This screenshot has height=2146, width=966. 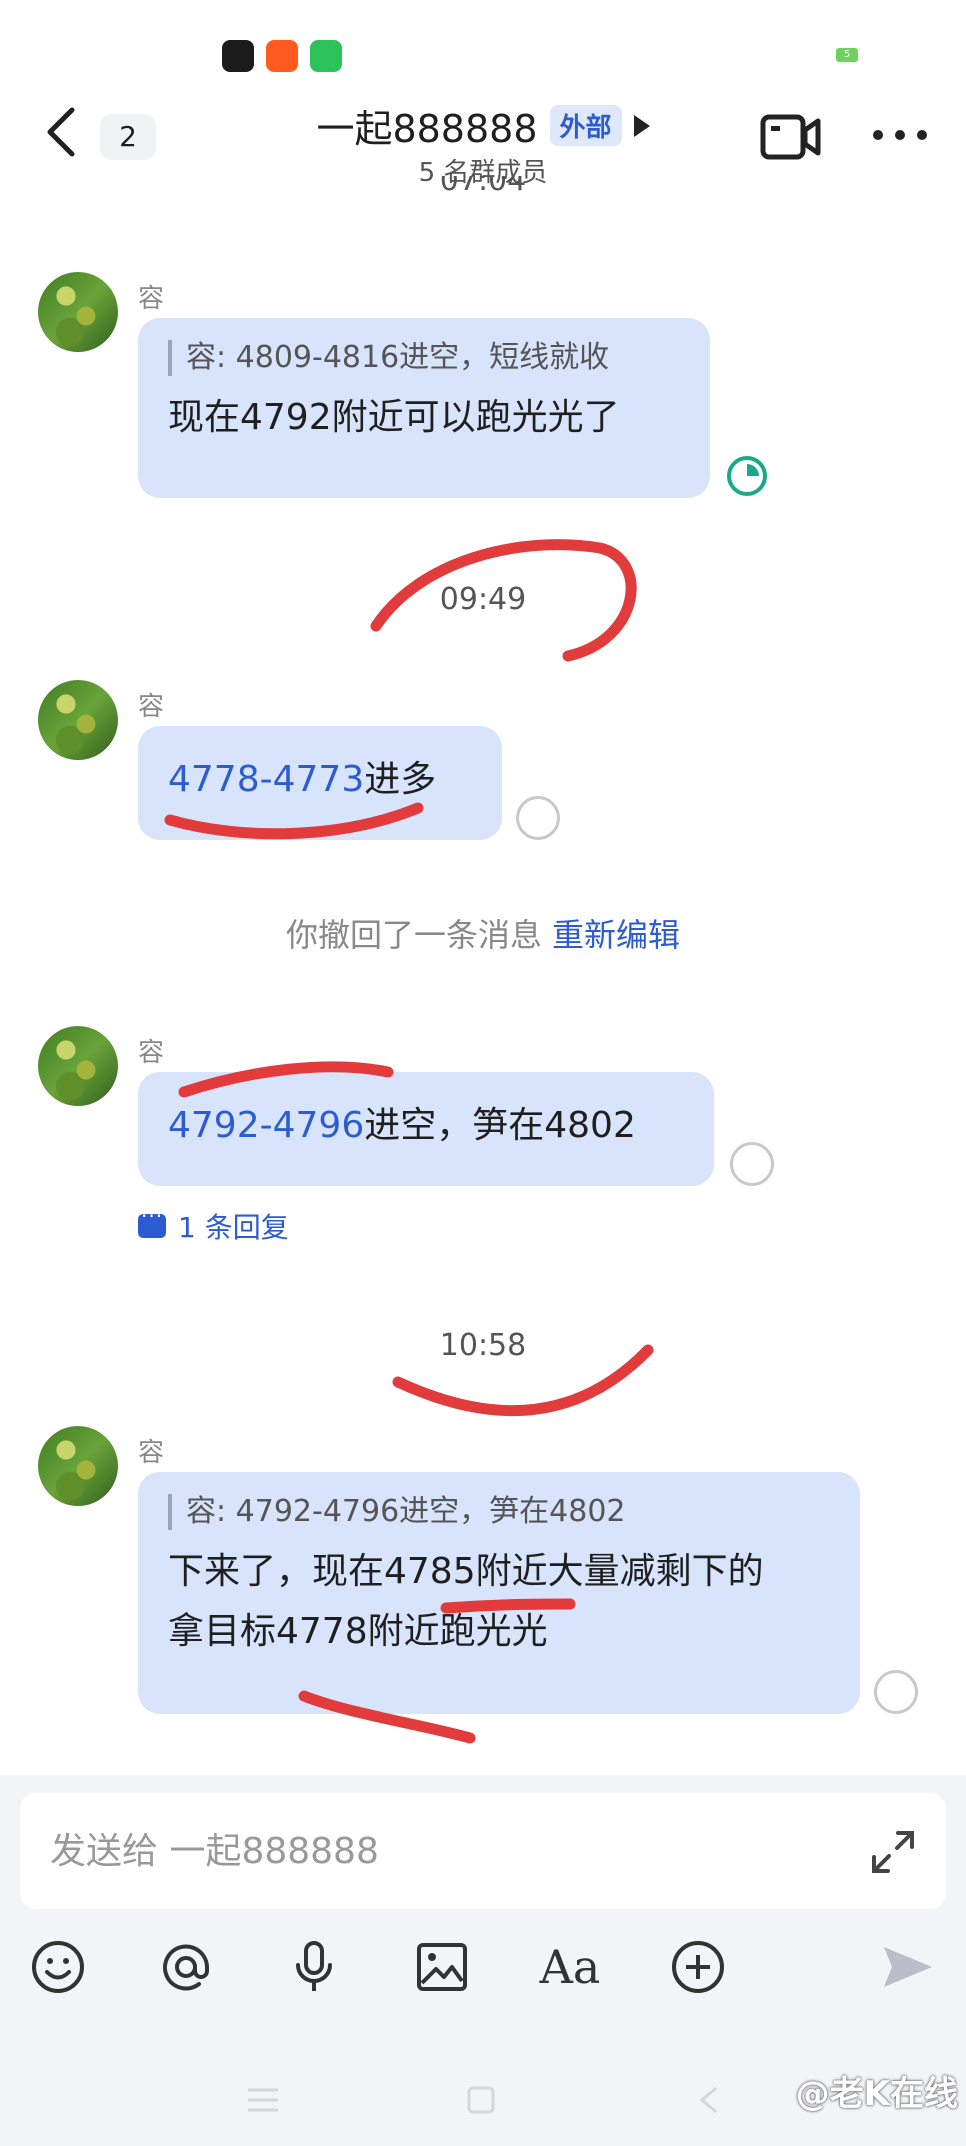 What do you see at coordinates (483, 187) in the screenshot?
I see `timestamp-partial: 07:04` at bounding box center [483, 187].